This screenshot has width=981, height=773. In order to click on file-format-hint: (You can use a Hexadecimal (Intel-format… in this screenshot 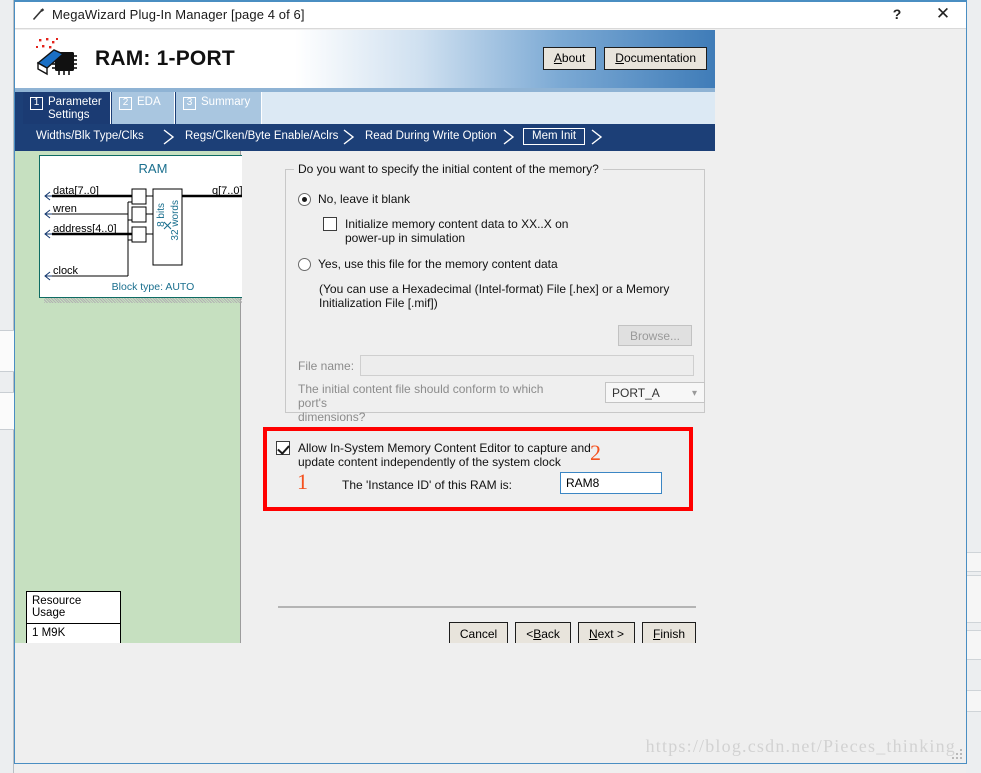, I will do `click(494, 296)`.